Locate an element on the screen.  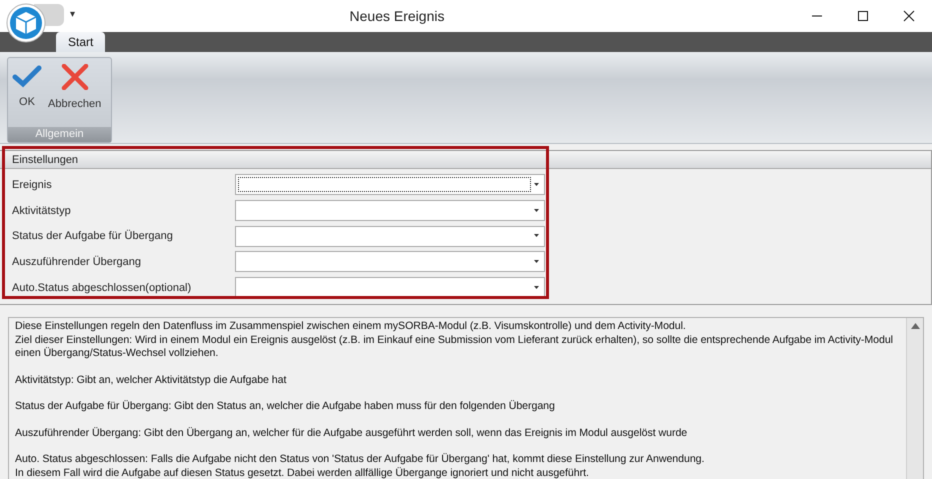
description-text: In diesem Fall wird die Aufgabe auf diesen Status gesetzt. Dabei werden allfällige Übergange ignoriert und nicht ausgeführt. is located at coordinates (302, 472).